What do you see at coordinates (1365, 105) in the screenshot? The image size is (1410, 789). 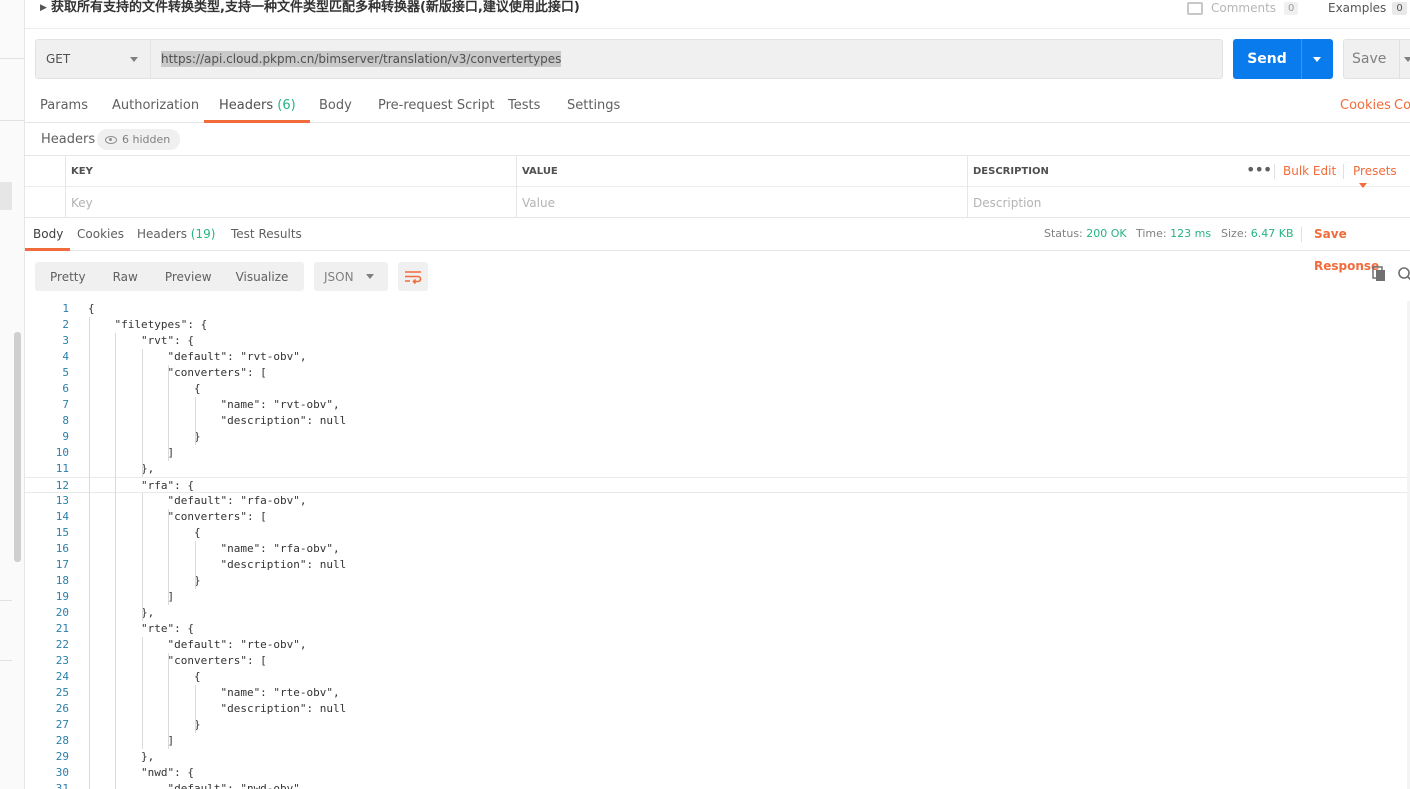 I see `cookies-link: Cookies` at bounding box center [1365, 105].